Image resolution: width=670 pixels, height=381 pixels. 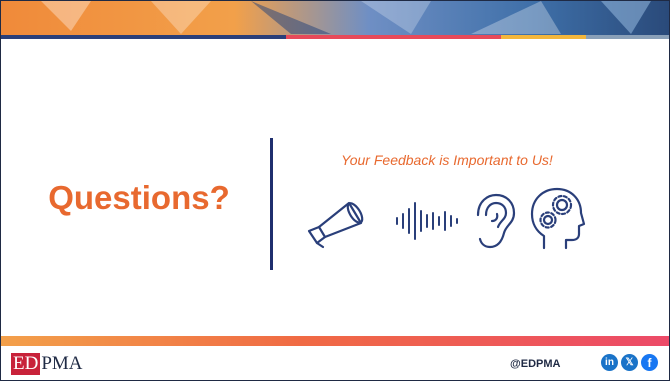 I want to click on edpma-logo: ED PMA, so click(x=47, y=363).